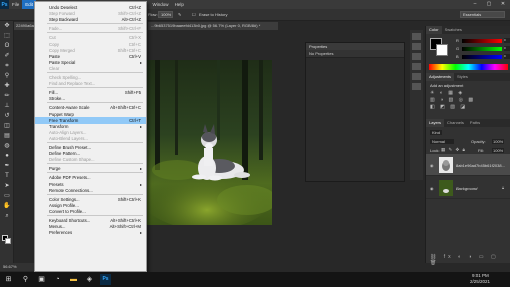 Image resolution: width=510 pixels, height=287 pixels. What do you see at coordinates (8, 279) in the screenshot?
I see `windows-start-icon: ⊞` at bounding box center [8, 279].